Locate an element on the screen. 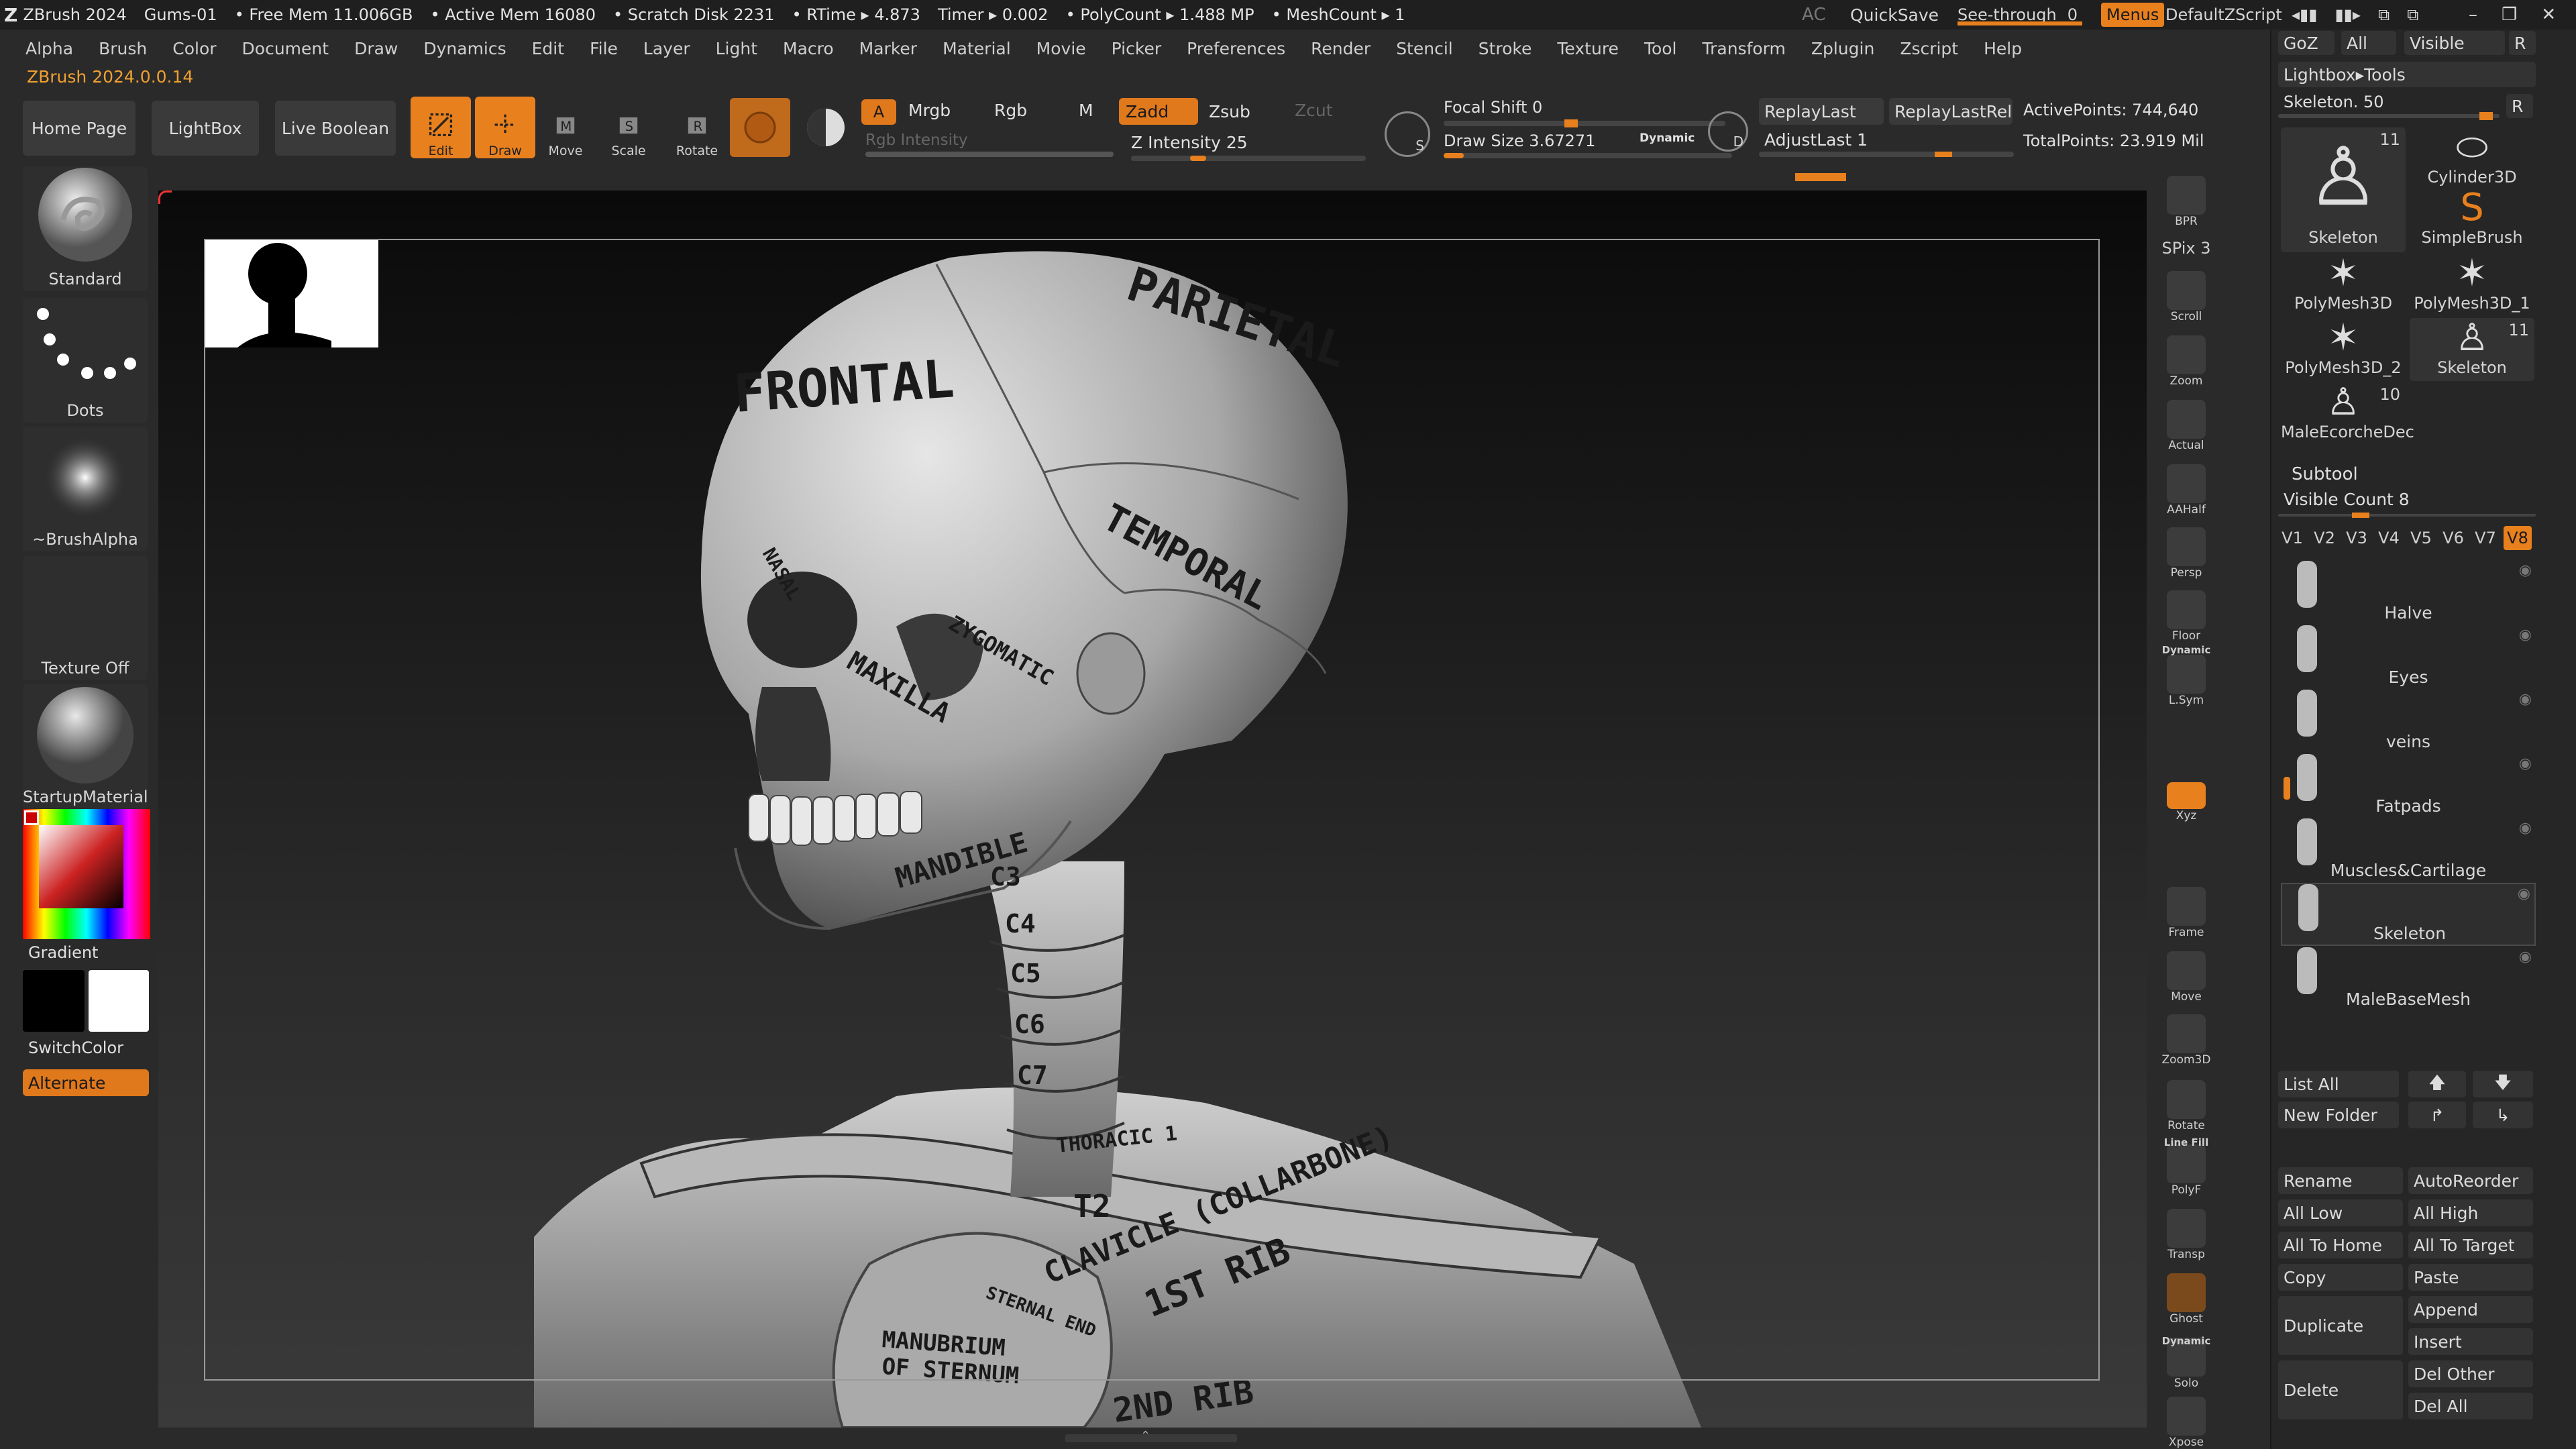 The height and width of the screenshot is (1449, 2576). version-v5-button: V5 is located at coordinates (2421, 538).